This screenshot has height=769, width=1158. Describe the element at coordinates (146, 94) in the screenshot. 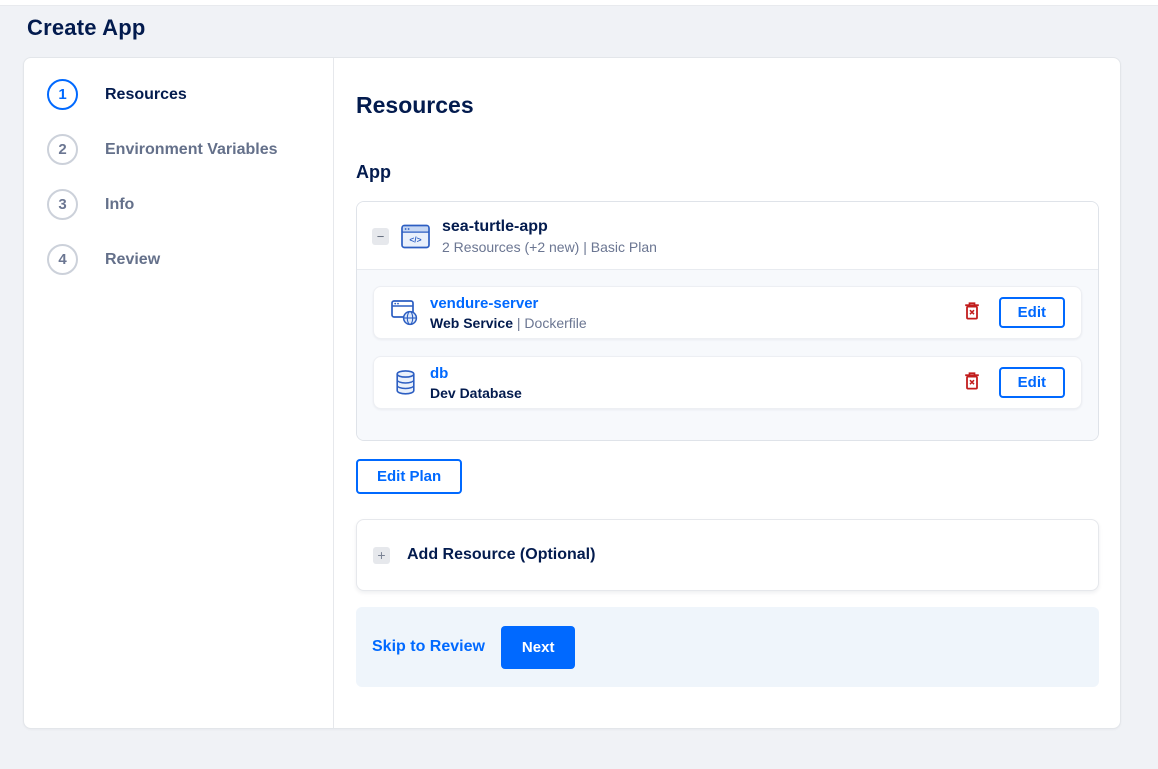

I see `step-label: Resources` at that location.